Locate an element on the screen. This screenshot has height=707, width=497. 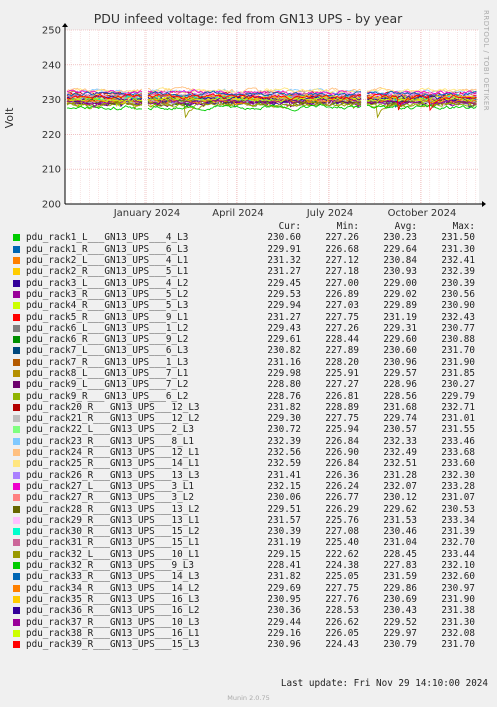
legend-value-min: 227.27 is located at coordinates (342, 385).